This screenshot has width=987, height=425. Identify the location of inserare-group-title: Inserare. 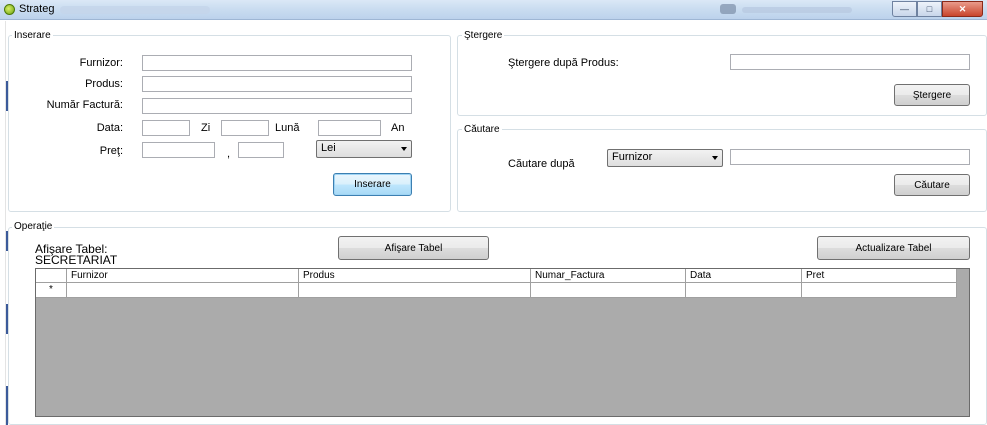
(32, 35).